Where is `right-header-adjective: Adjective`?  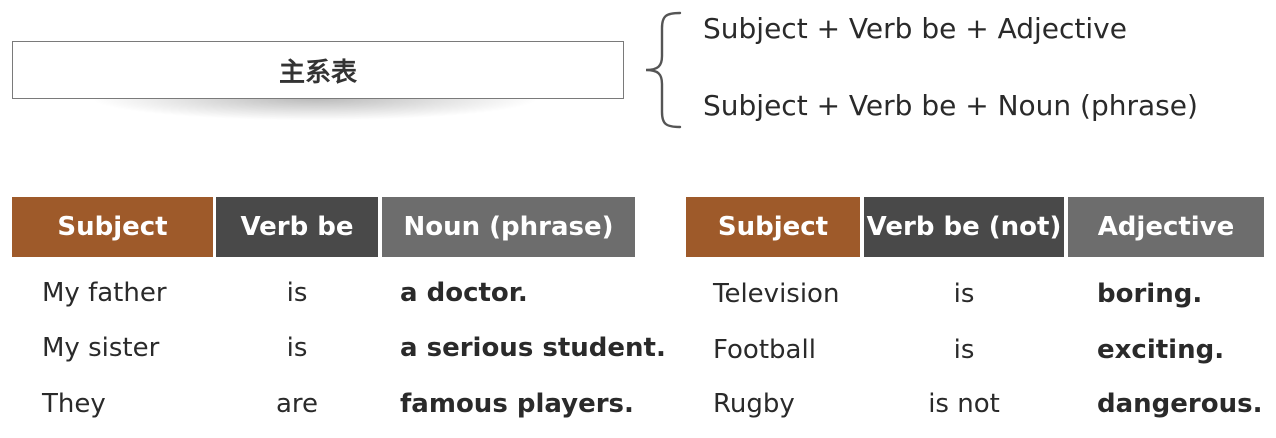
right-header-adjective: Adjective is located at coordinates (1166, 227).